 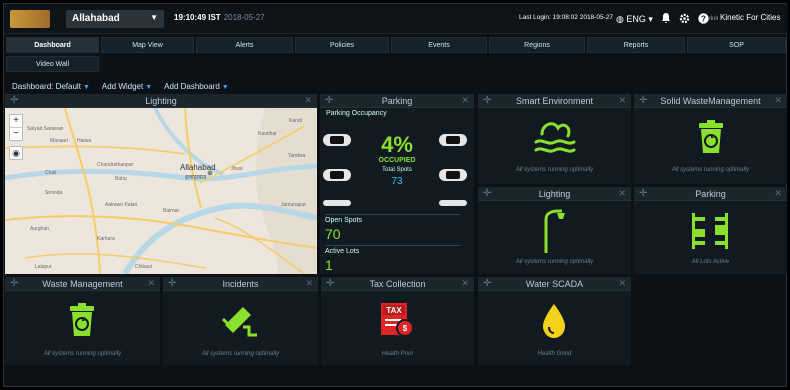 I want to click on bell-icon, so click(x=666, y=19).